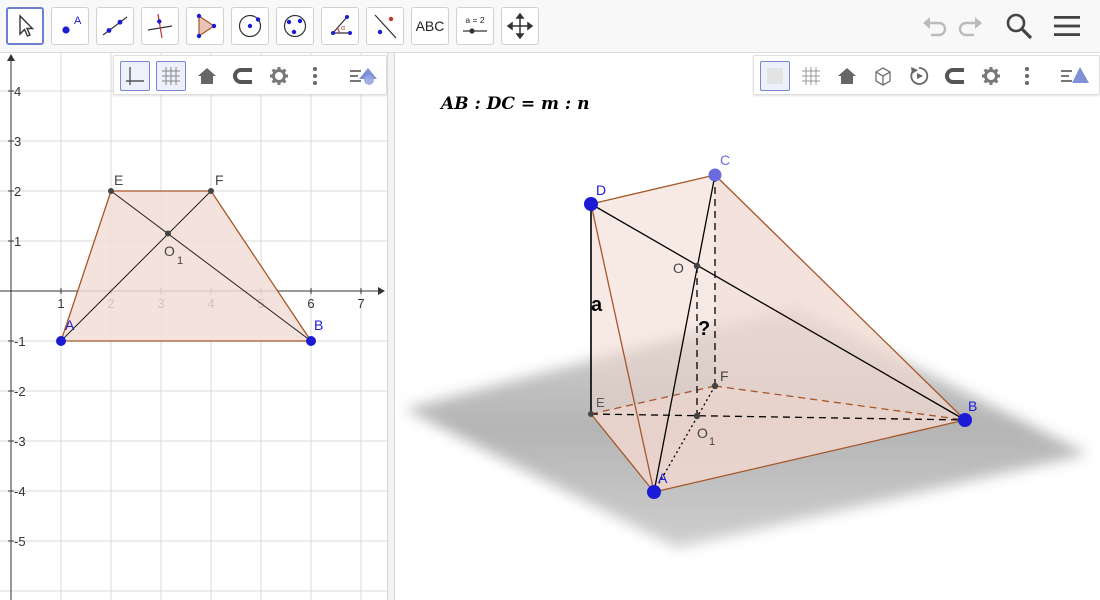 Image resolution: width=1100 pixels, height=600 pixels. I want to click on circle-tool-button, so click(250, 26).